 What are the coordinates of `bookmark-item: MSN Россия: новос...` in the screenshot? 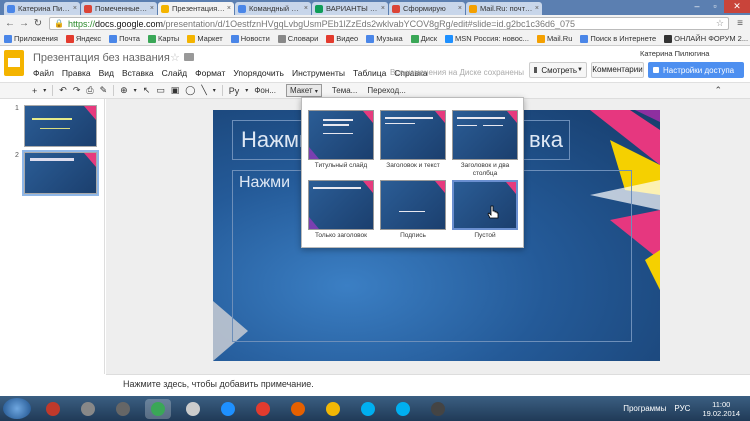 It's located at (487, 38).